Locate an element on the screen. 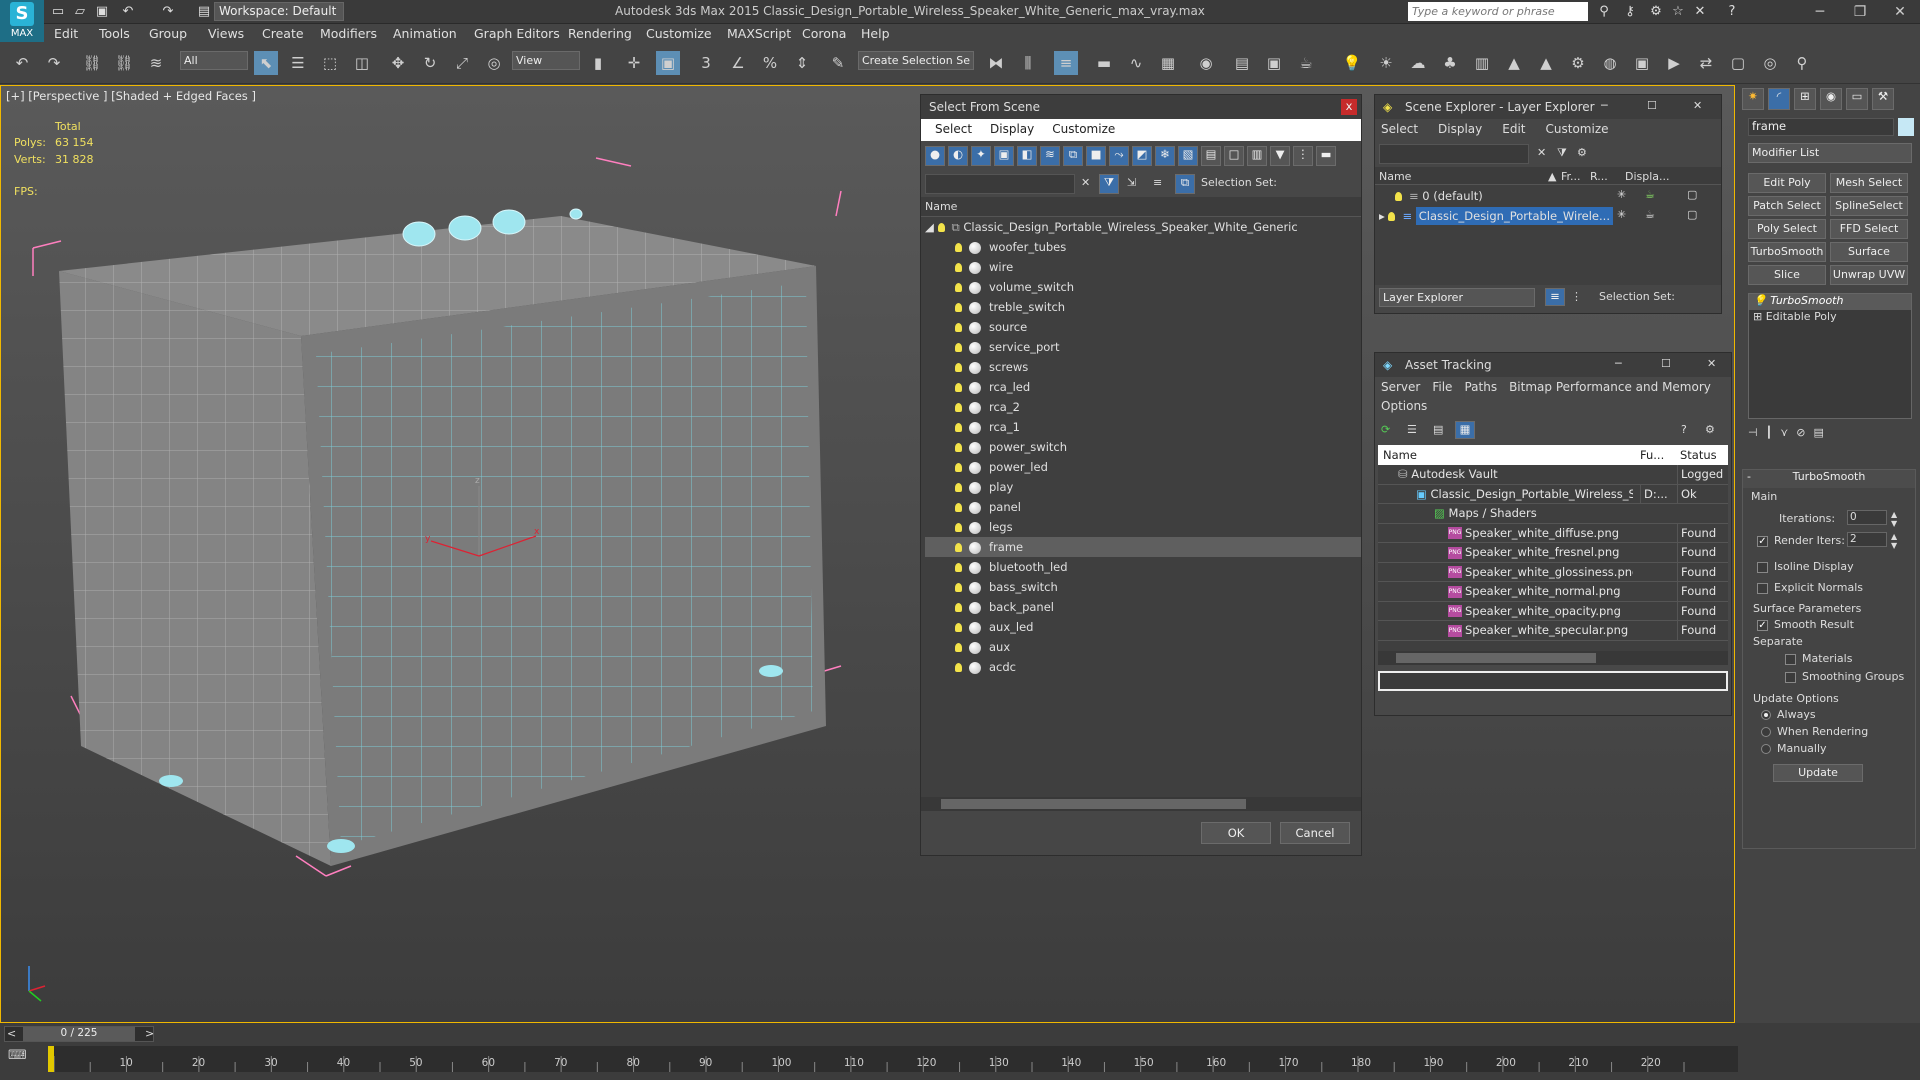 The height and width of the screenshot is (1080, 1920). project-folder-icon: ▤ is located at coordinates (204, 12).